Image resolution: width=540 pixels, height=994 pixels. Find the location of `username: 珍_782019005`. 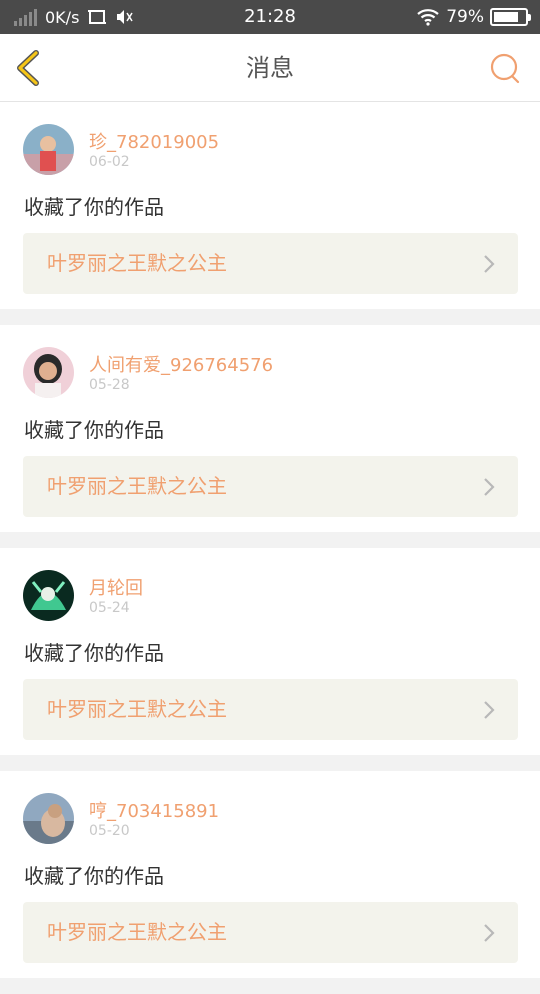

username: 珍_782019005 is located at coordinates (154, 141).